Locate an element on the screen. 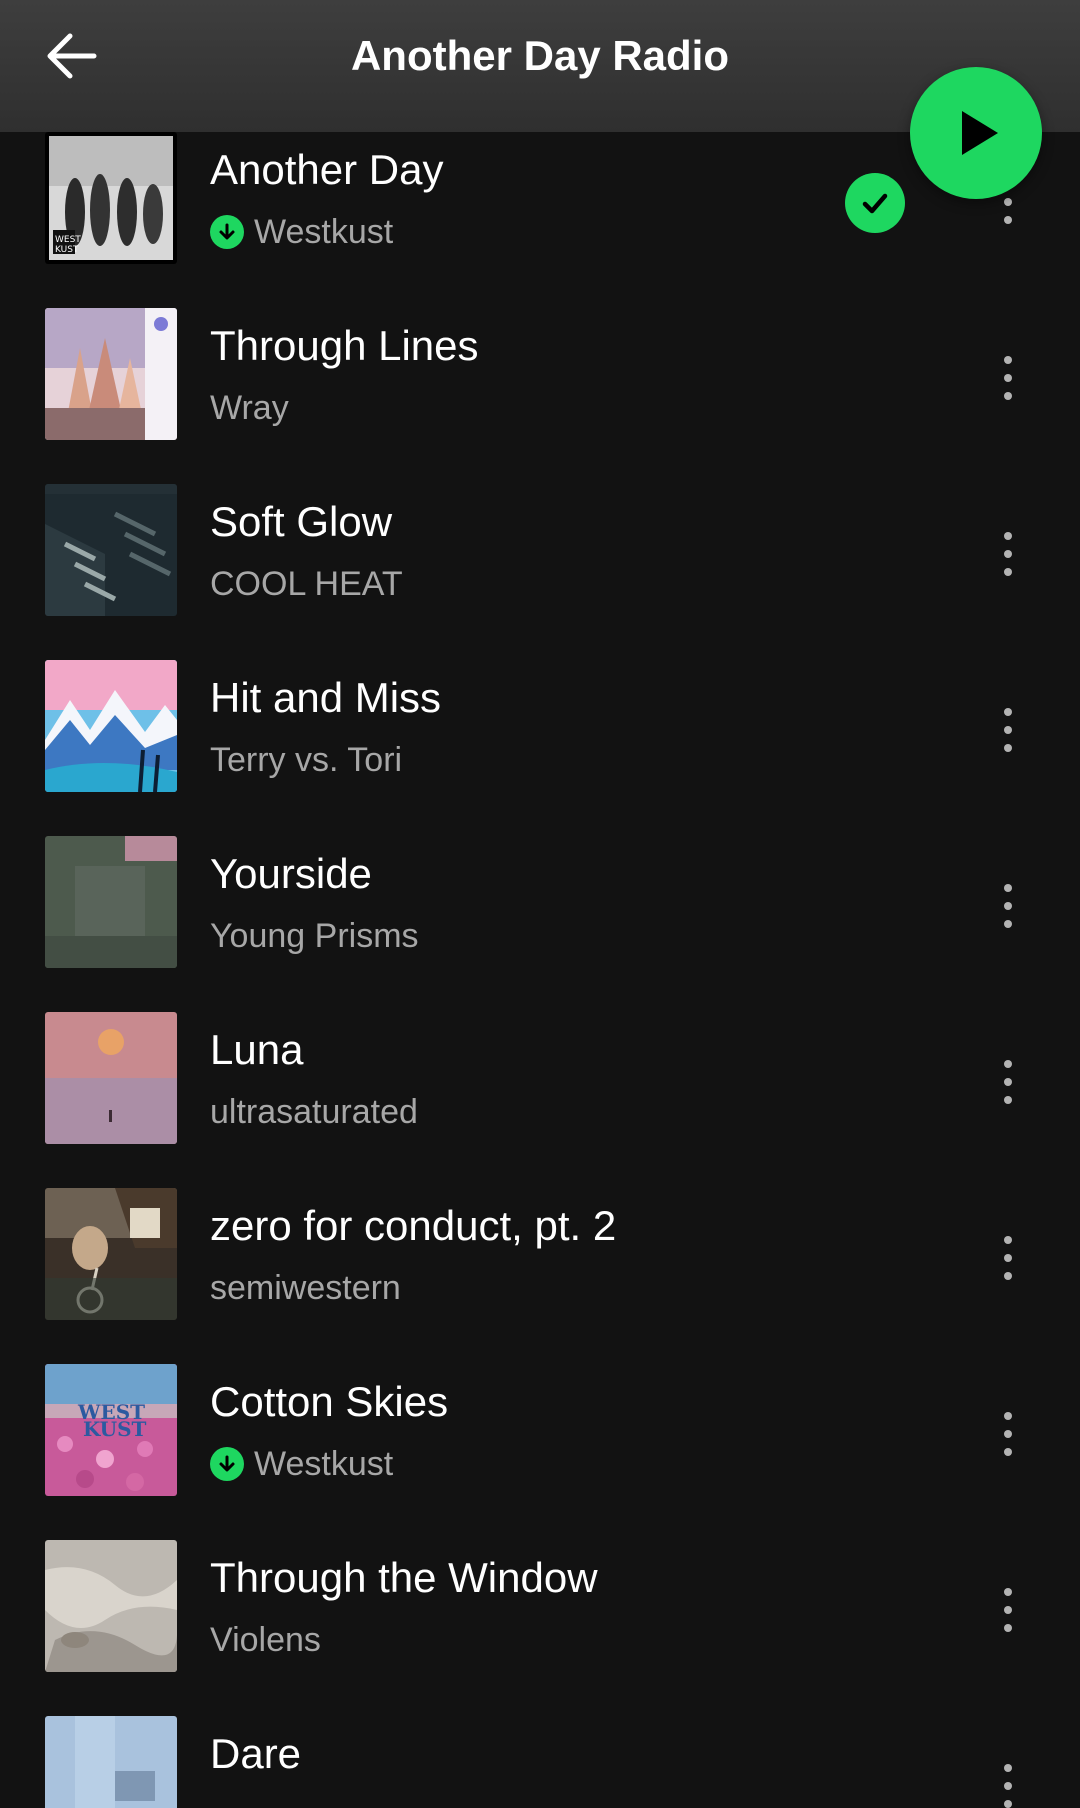  track-artist-line: COOL HEAT is located at coordinates (306, 584).